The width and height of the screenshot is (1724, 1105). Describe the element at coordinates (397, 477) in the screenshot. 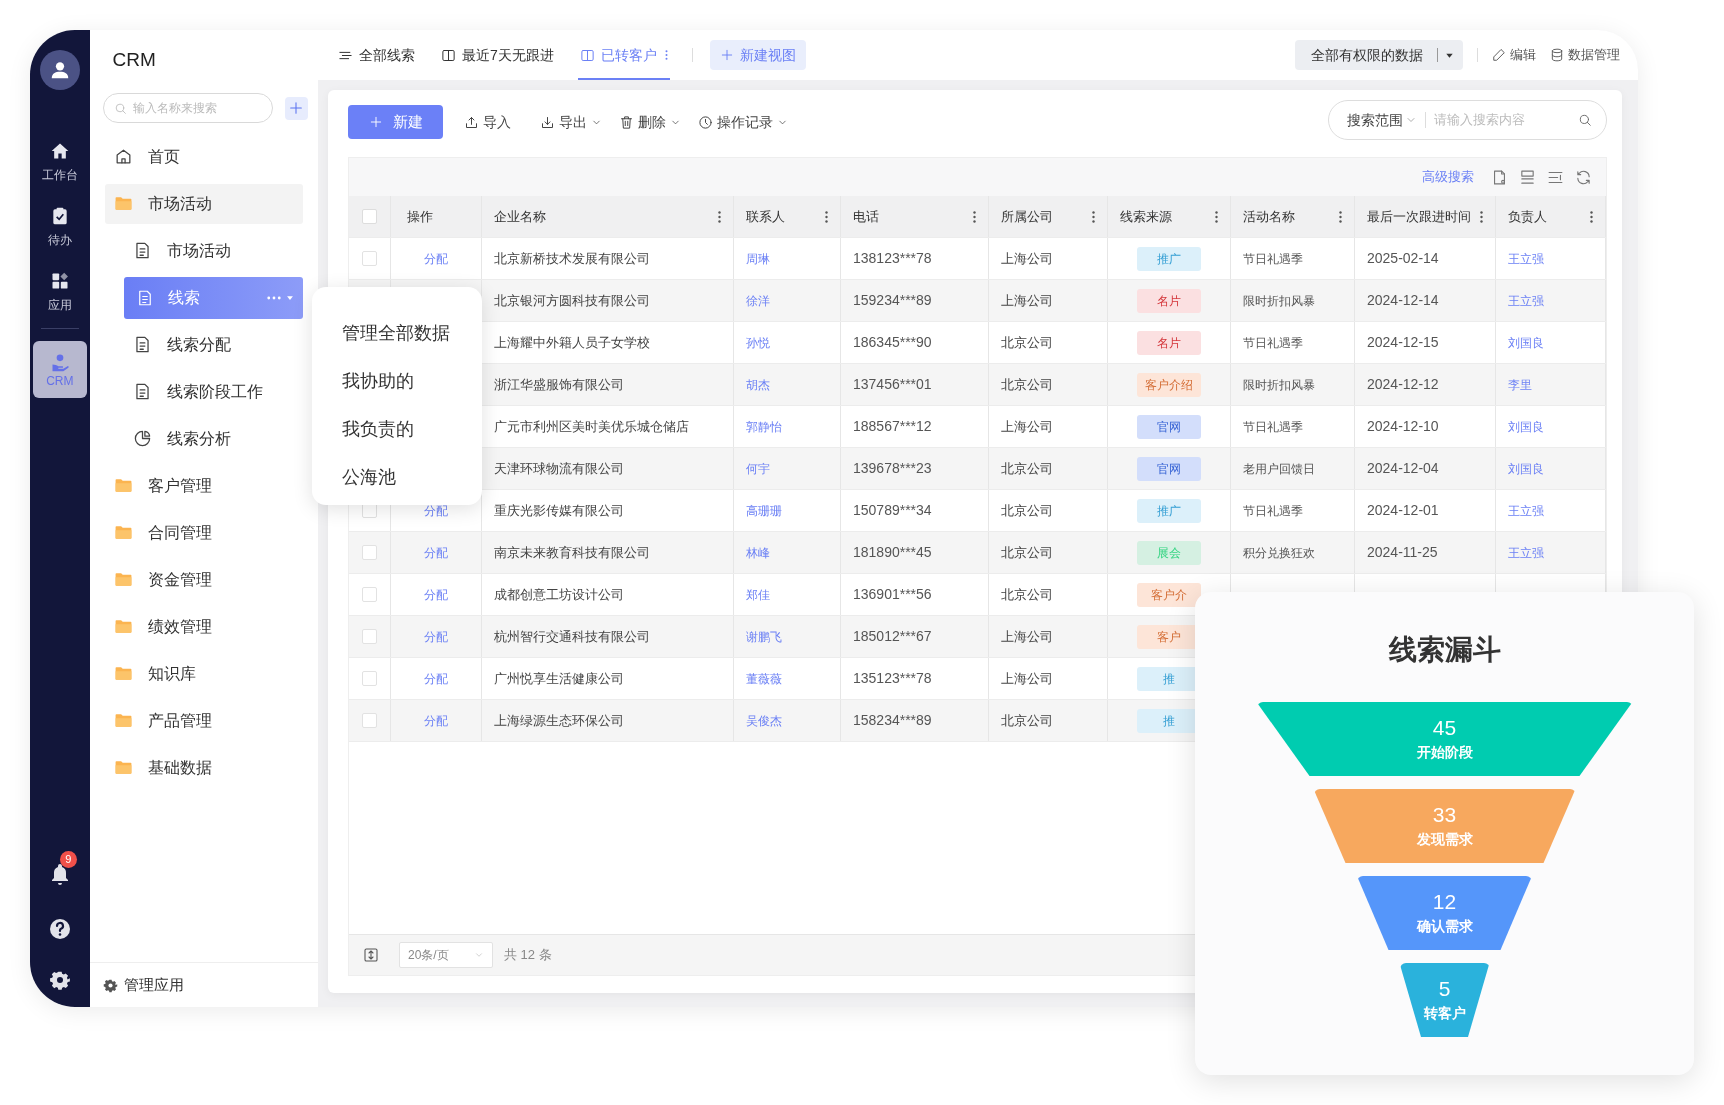

I see `menu-item: 公海池` at that location.